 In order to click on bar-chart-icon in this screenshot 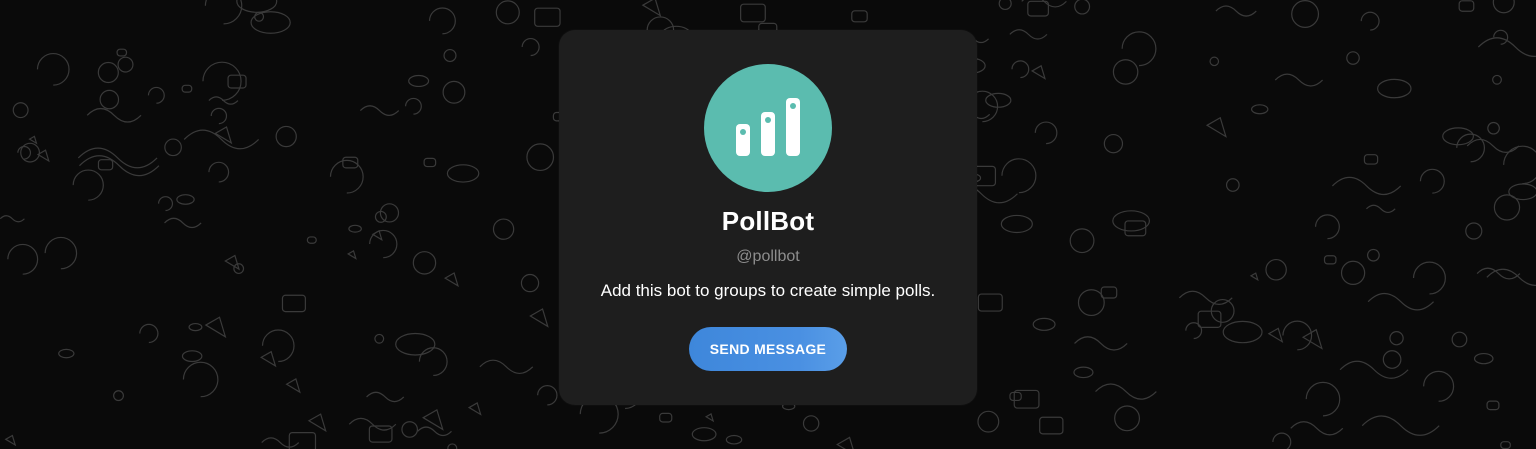, I will do `click(768, 127)`.